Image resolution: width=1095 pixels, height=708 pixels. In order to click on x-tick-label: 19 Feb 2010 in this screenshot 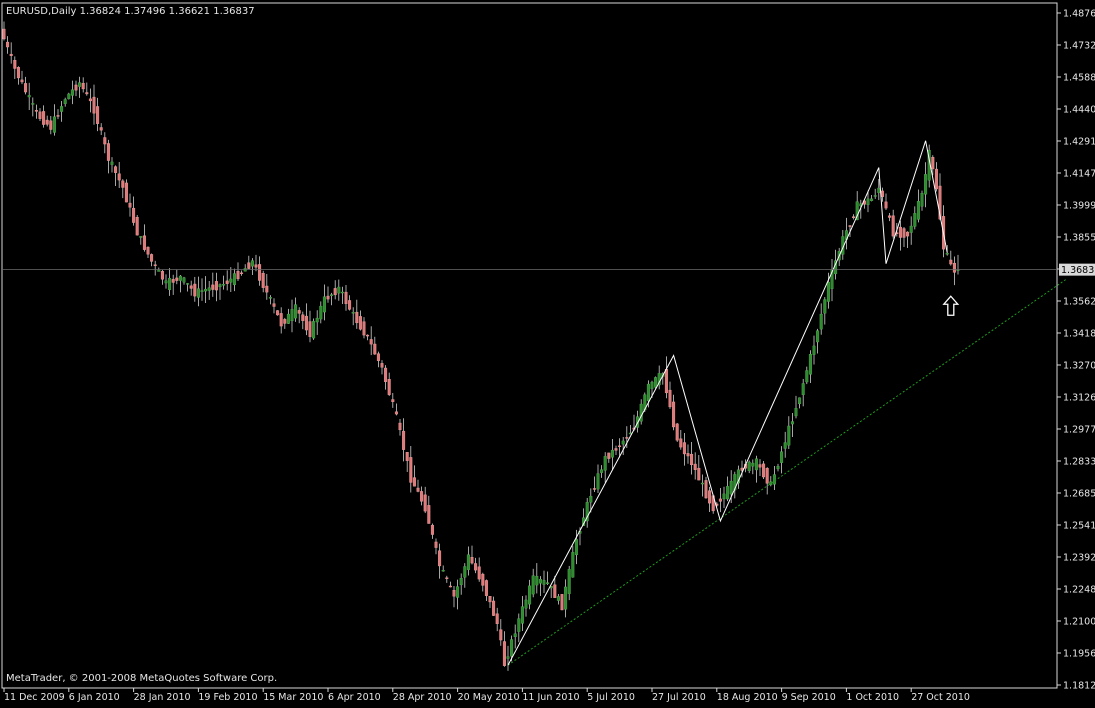, I will do `click(227, 697)`.